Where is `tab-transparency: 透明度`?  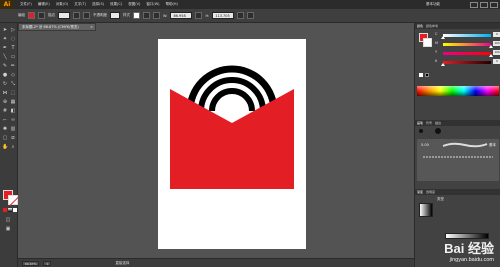
tab-transparency: 透明度 is located at coordinates (430, 192).